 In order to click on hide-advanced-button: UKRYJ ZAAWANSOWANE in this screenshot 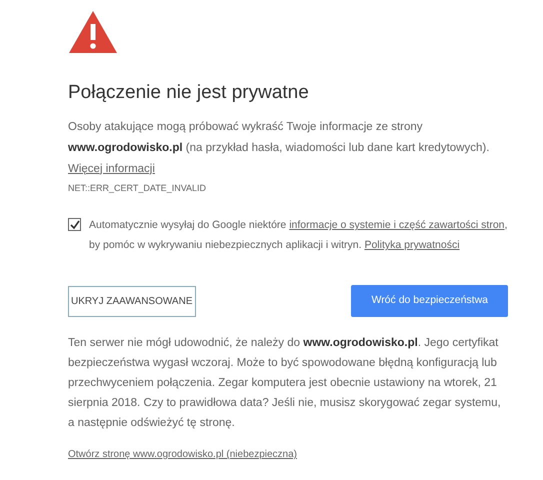, I will do `click(132, 301)`.